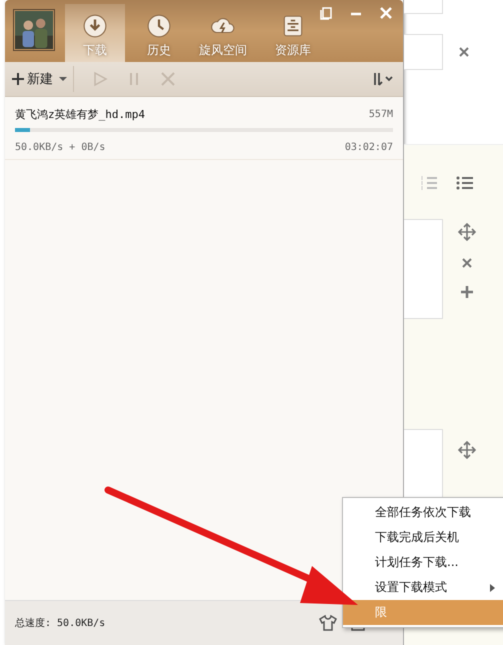 This screenshot has height=645, width=503. Describe the element at coordinates (80, 114) in the screenshot. I see `file-name: 黄飞鸿z英雄有梦_hd.mp4` at that location.